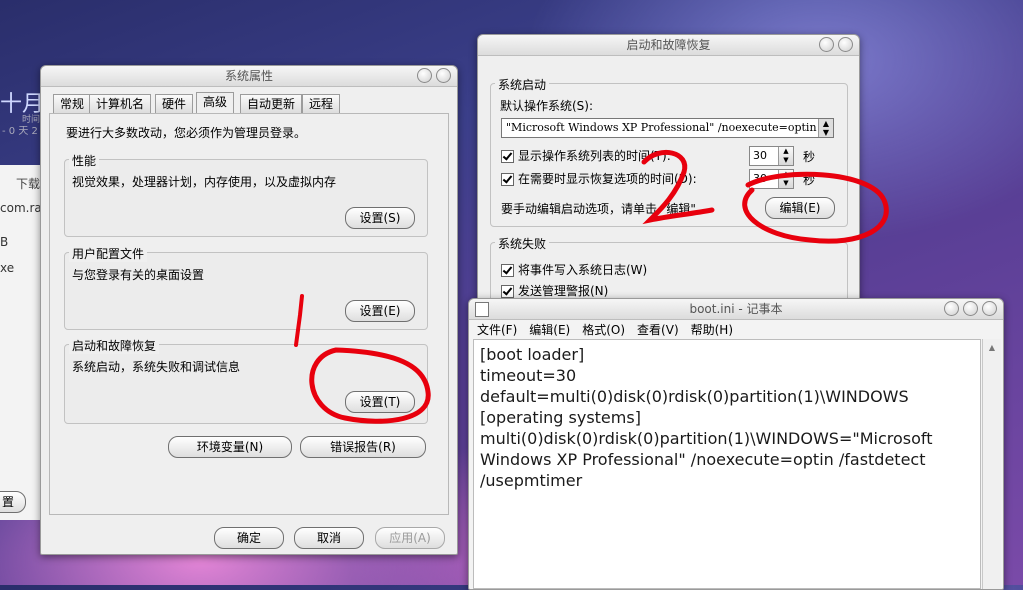 This screenshot has height=590, width=1023. Describe the element at coordinates (970, 308) in the screenshot. I see `maximize-button` at that location.